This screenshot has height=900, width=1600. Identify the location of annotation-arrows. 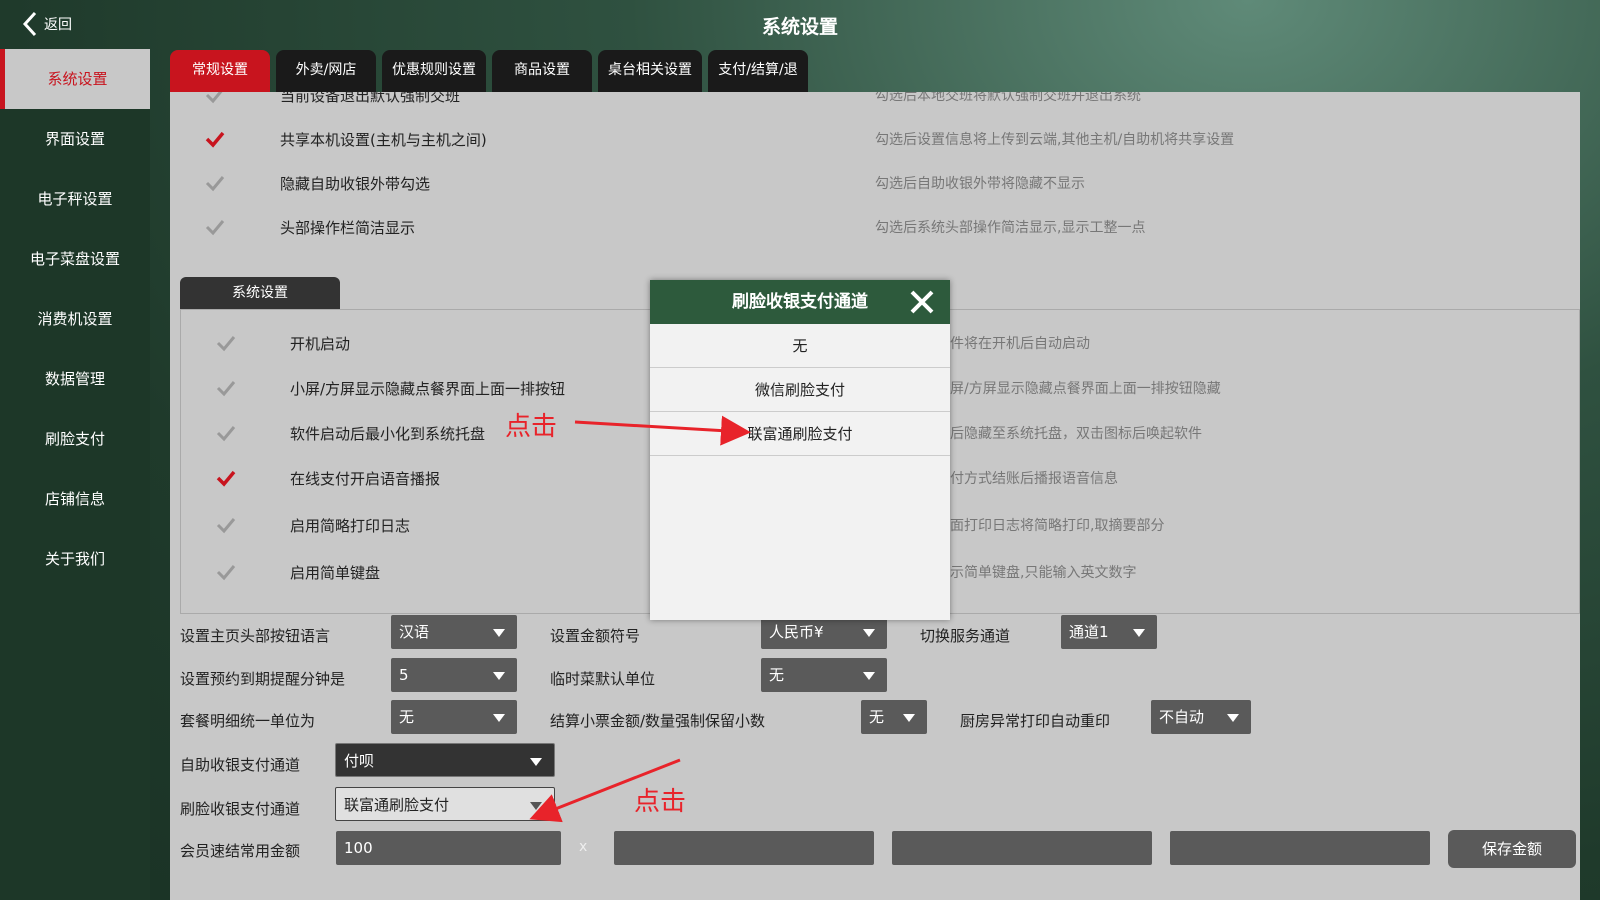
(640, 619).